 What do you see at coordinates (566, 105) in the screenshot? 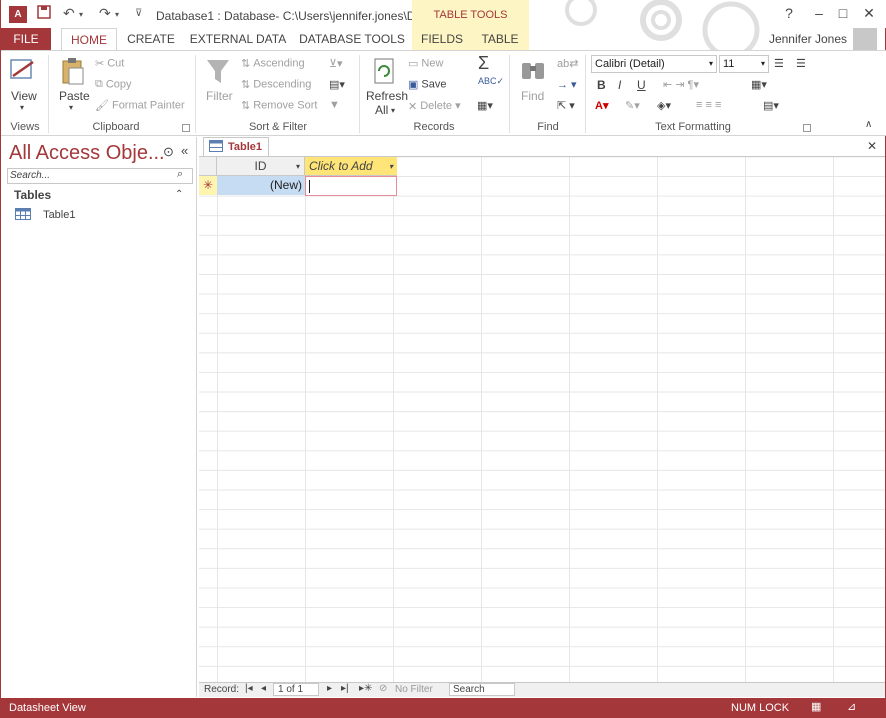
I see `select-icon: ⇱ ▾` at bounding box center [566, 105].